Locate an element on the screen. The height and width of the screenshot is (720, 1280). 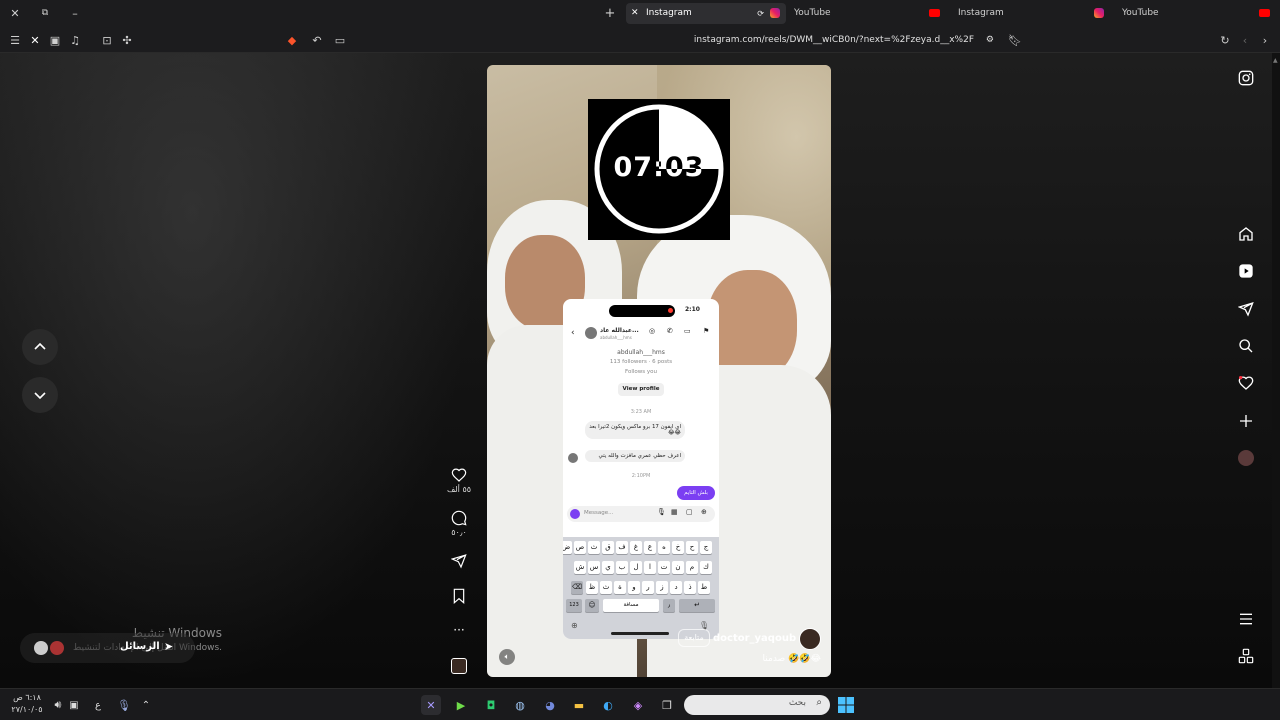
plus-icon: ⊕ is located at coordinates (704, 512).